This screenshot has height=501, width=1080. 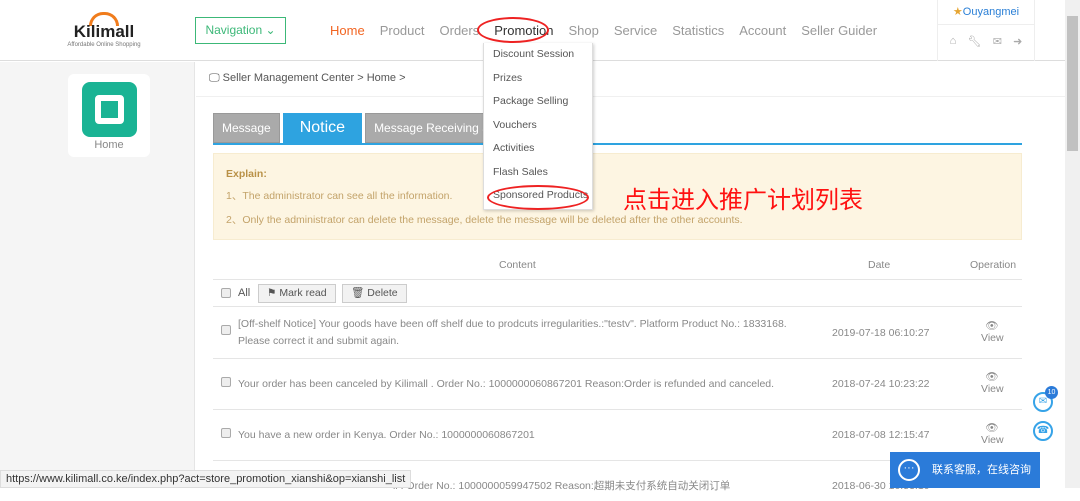 I want to click on annotation-text: 点击进入推广计划列表, so click(x=743, y=200).